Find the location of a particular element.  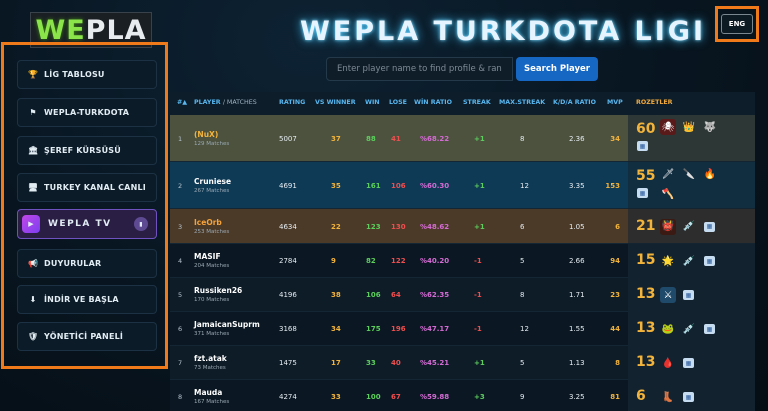

sidebar-item-duyurular: 📢 DUYURULAR is located at coordinates (87, 263).